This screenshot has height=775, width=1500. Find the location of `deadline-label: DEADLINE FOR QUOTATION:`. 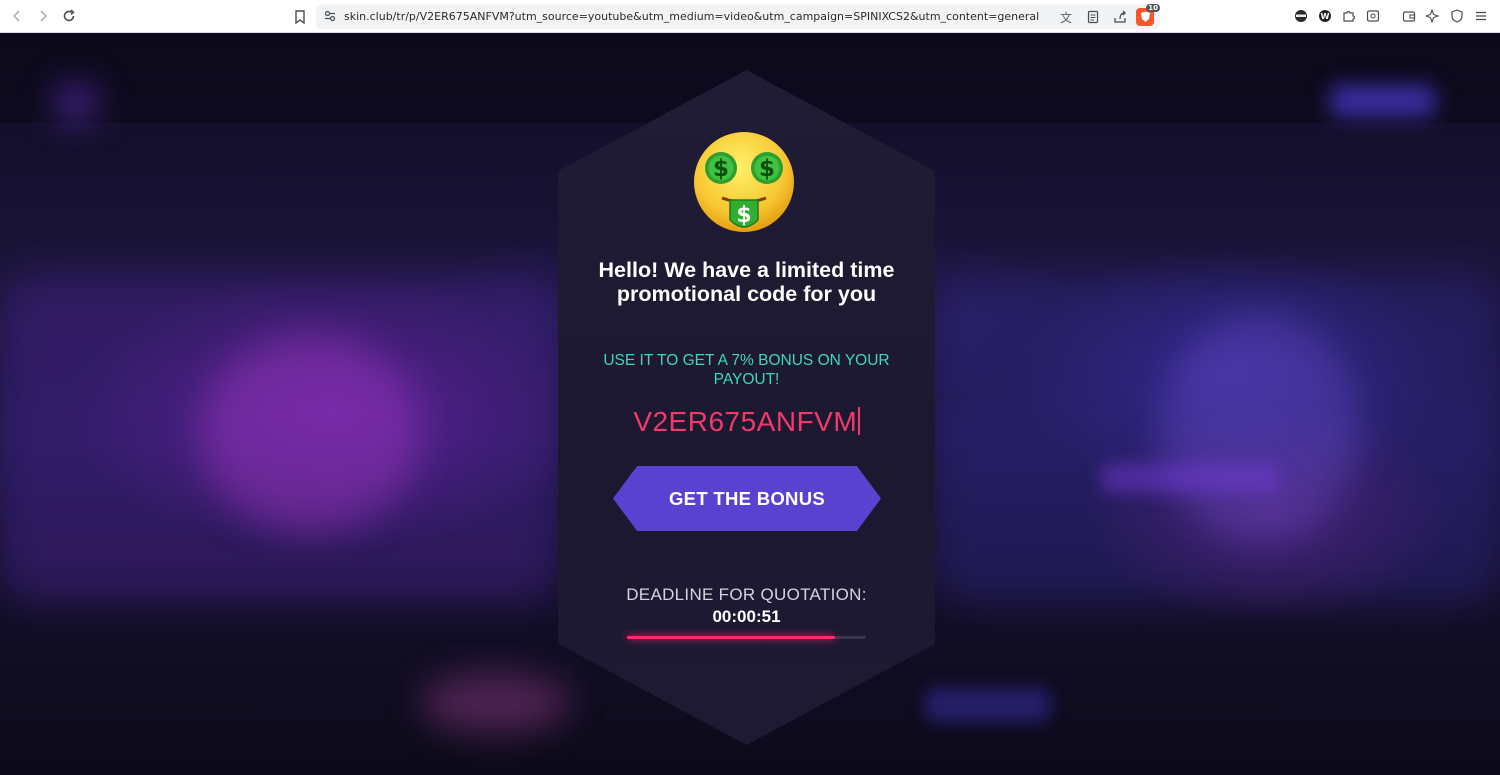

deadline-label: DEADLINE FOR QUOTATION: is located at coordinates (746, 594).